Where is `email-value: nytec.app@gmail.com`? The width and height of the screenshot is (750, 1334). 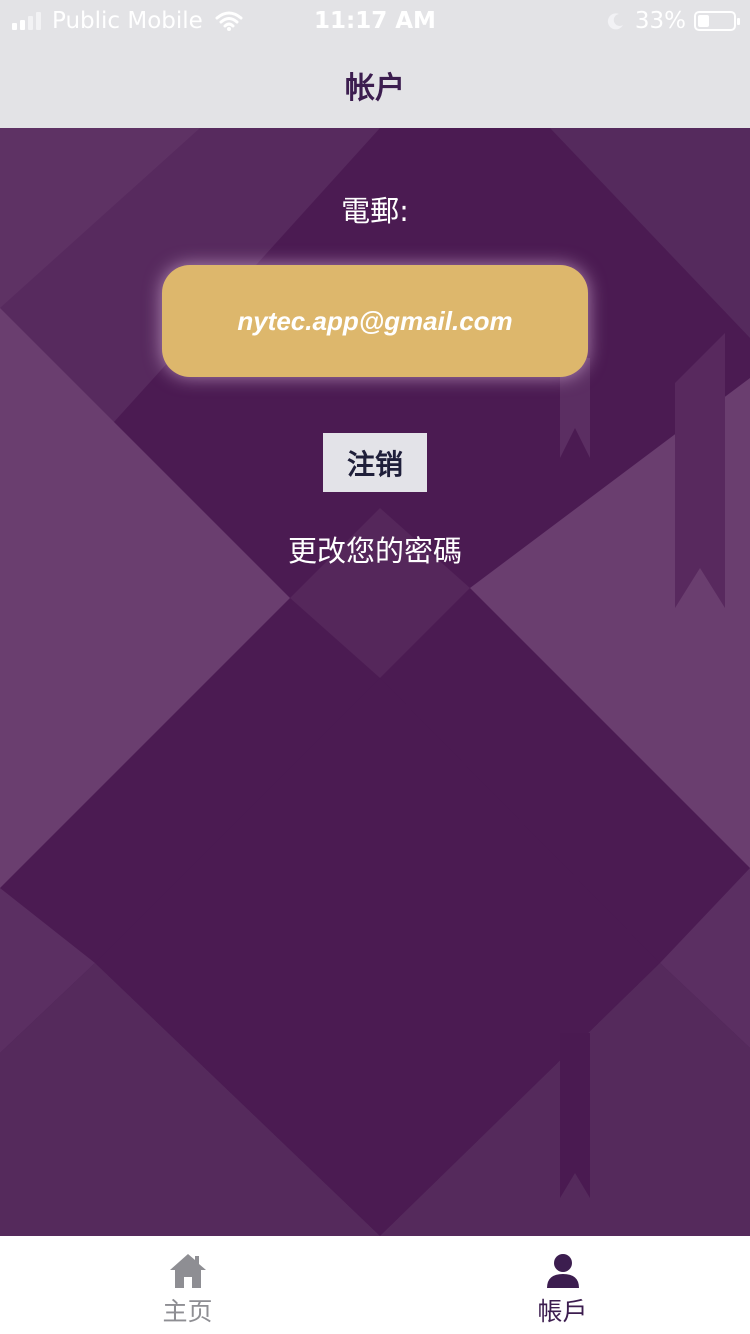 email-value: nytec.app@gmail.com is located at coordinates (375, 320).